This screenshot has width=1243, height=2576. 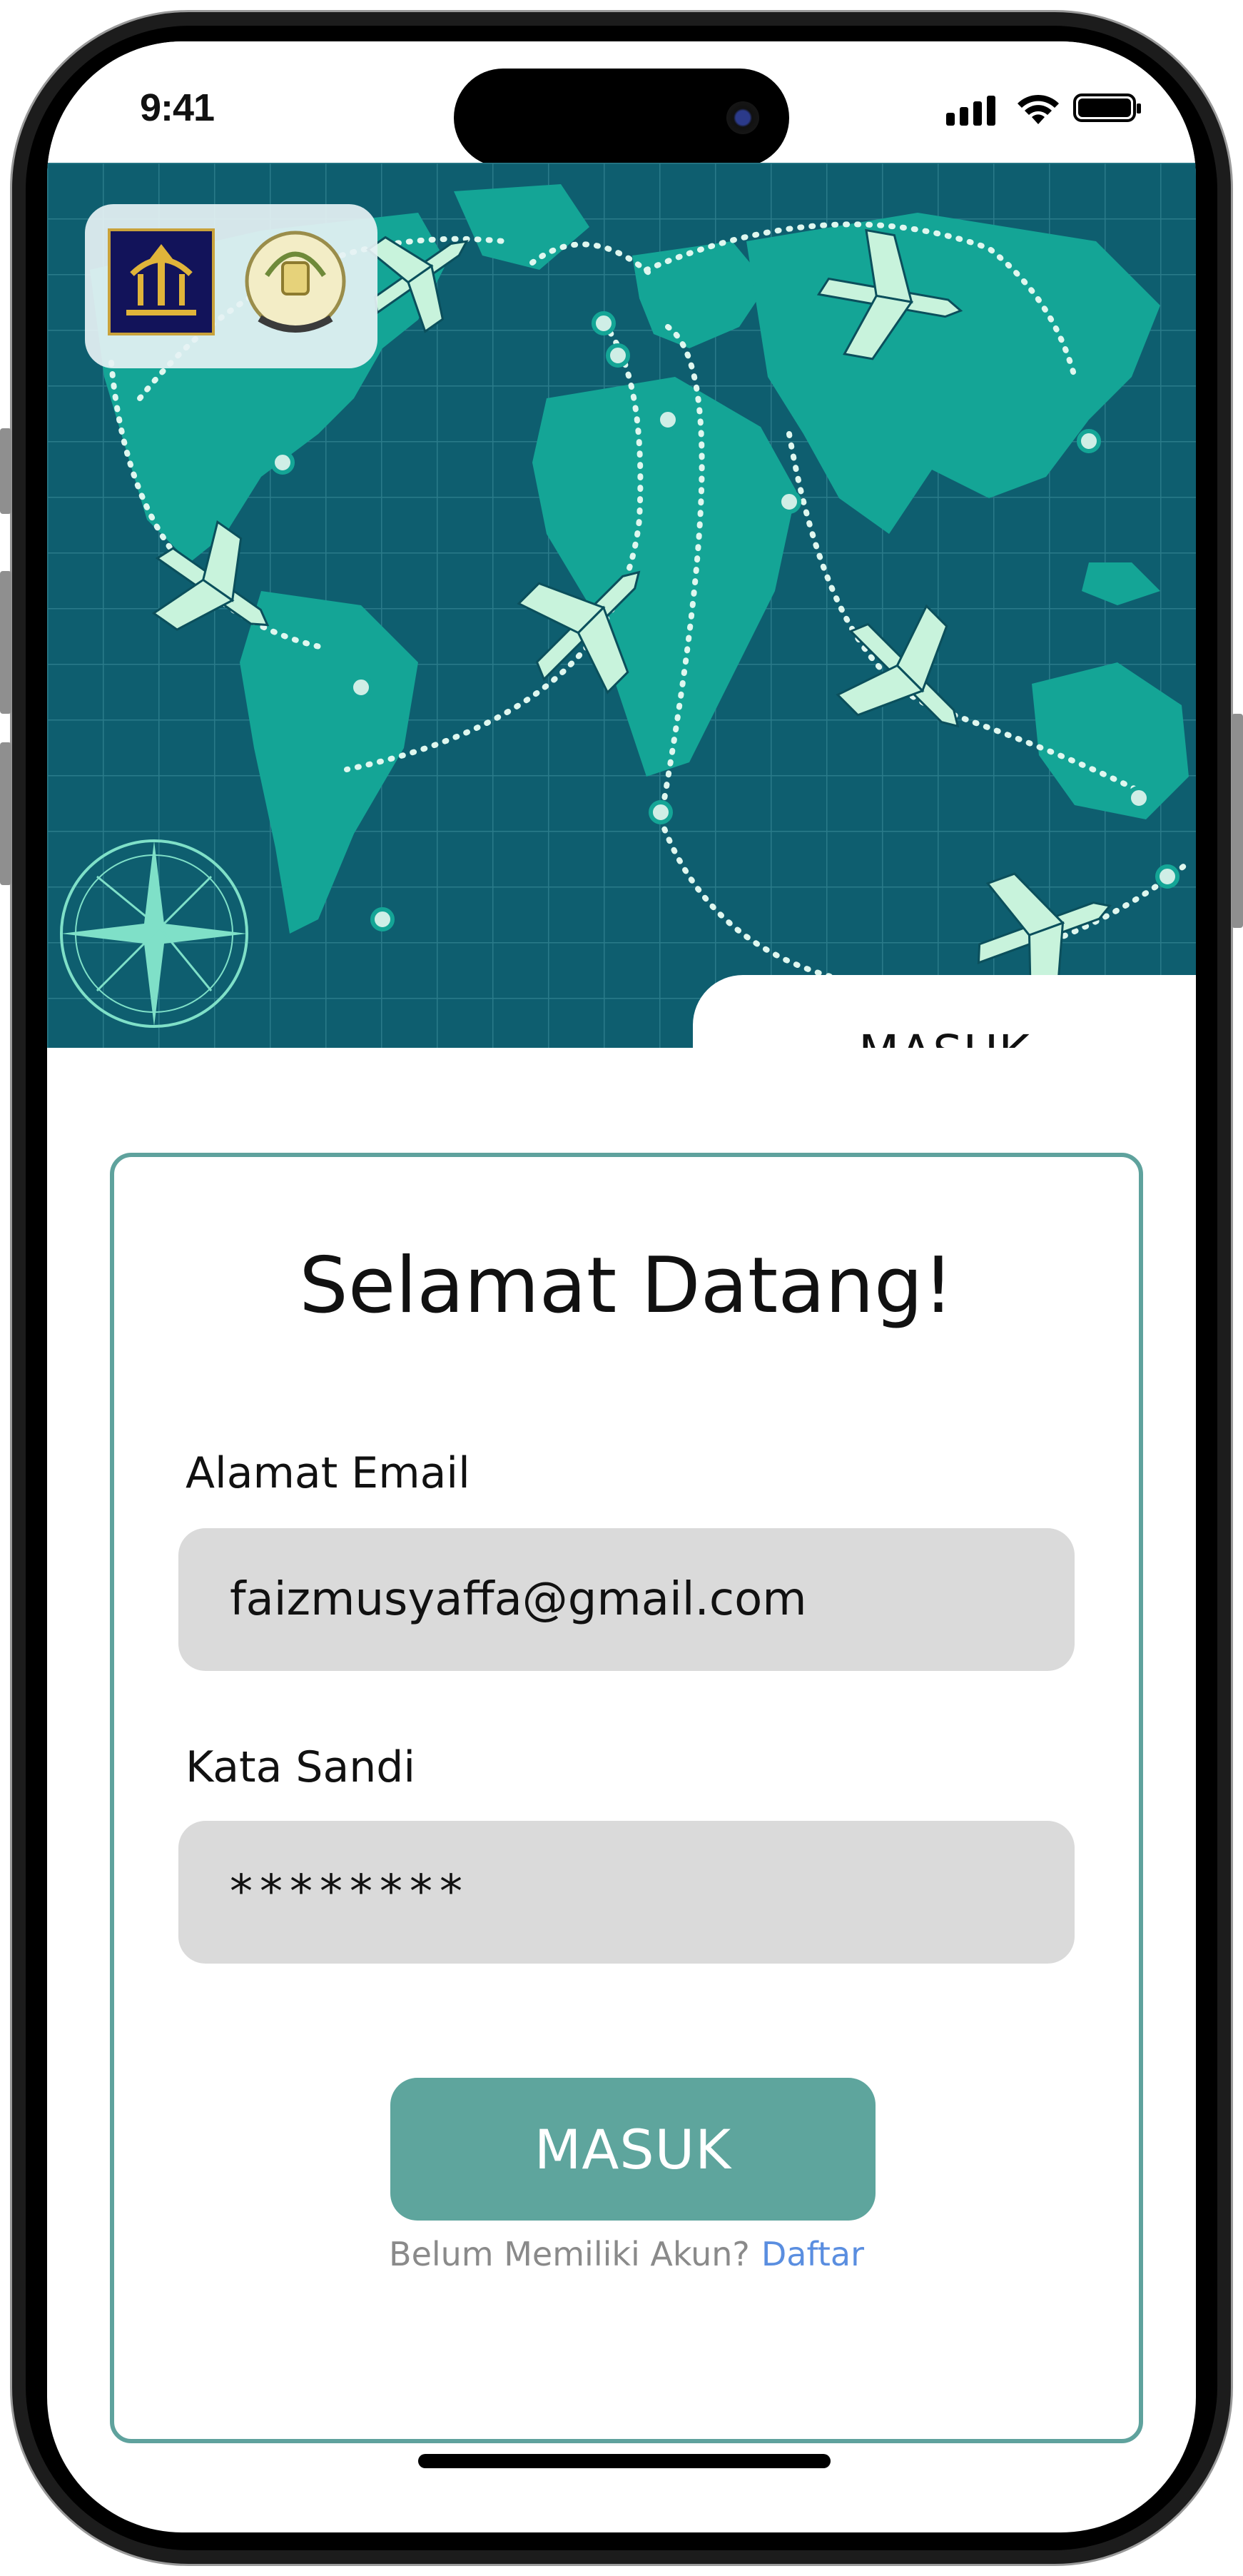 I want to click on dynamic-island, so click(x=621, y=118).